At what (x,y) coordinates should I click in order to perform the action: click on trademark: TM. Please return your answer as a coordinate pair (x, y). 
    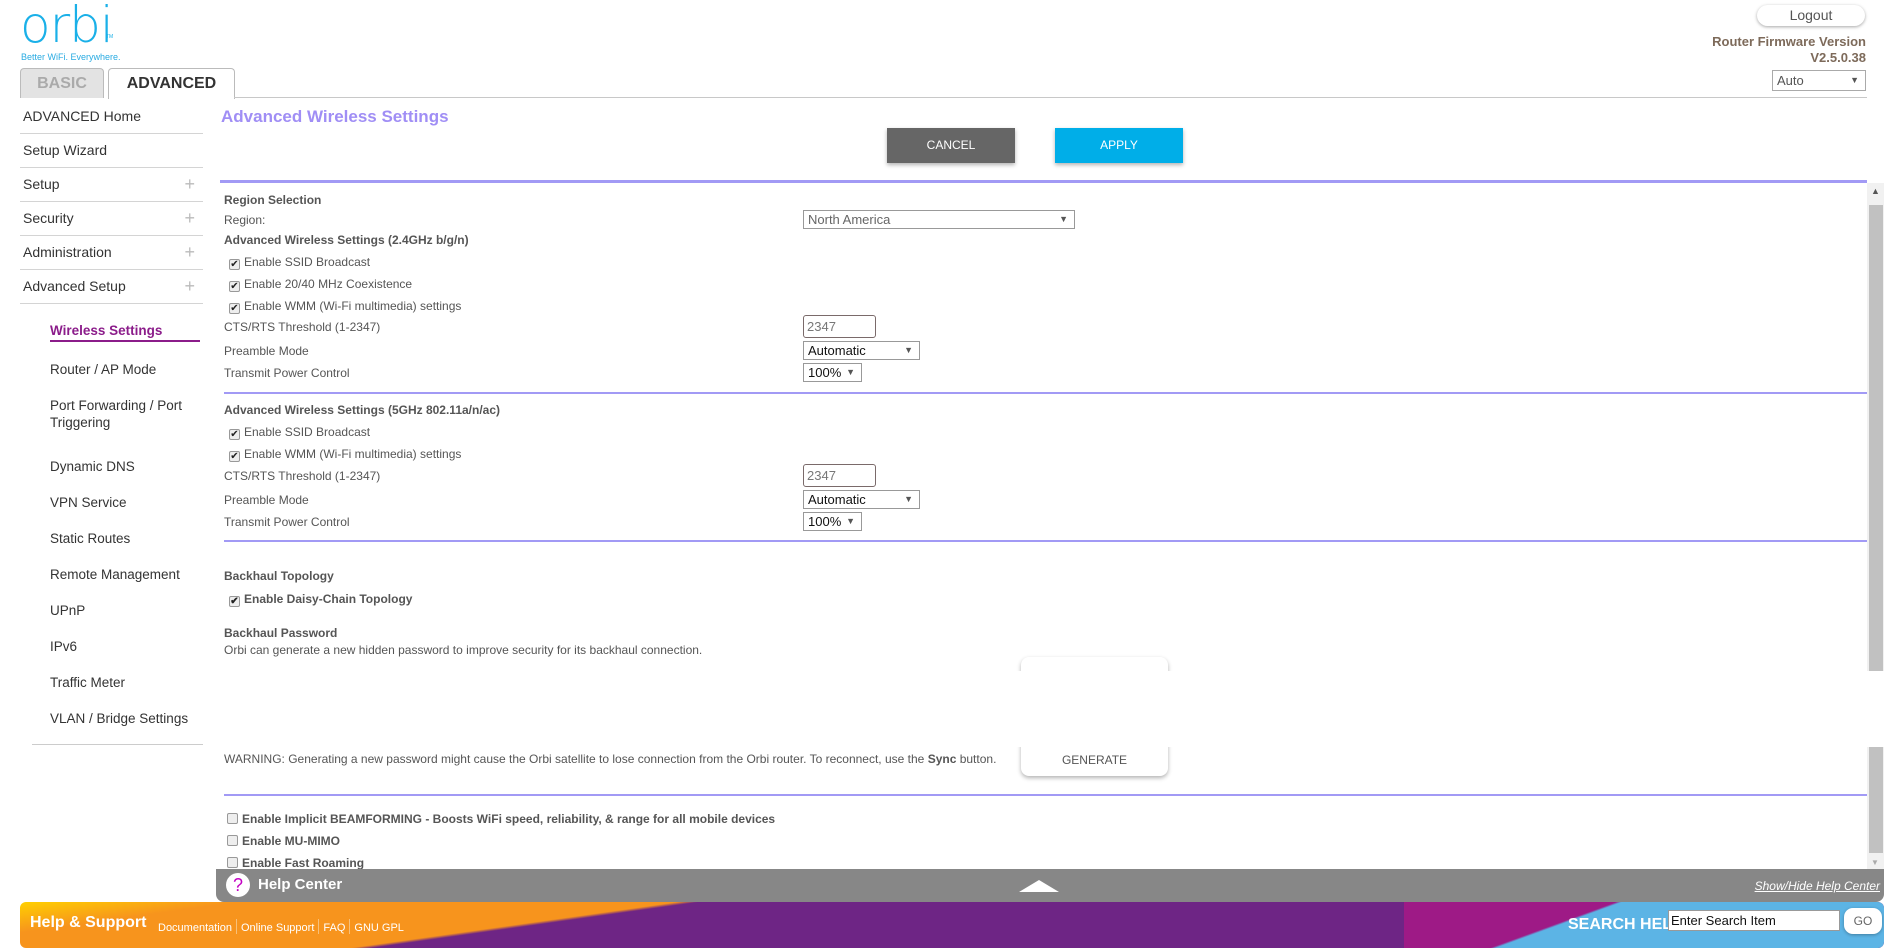
    Looking at the image, I should click on (110, 37).